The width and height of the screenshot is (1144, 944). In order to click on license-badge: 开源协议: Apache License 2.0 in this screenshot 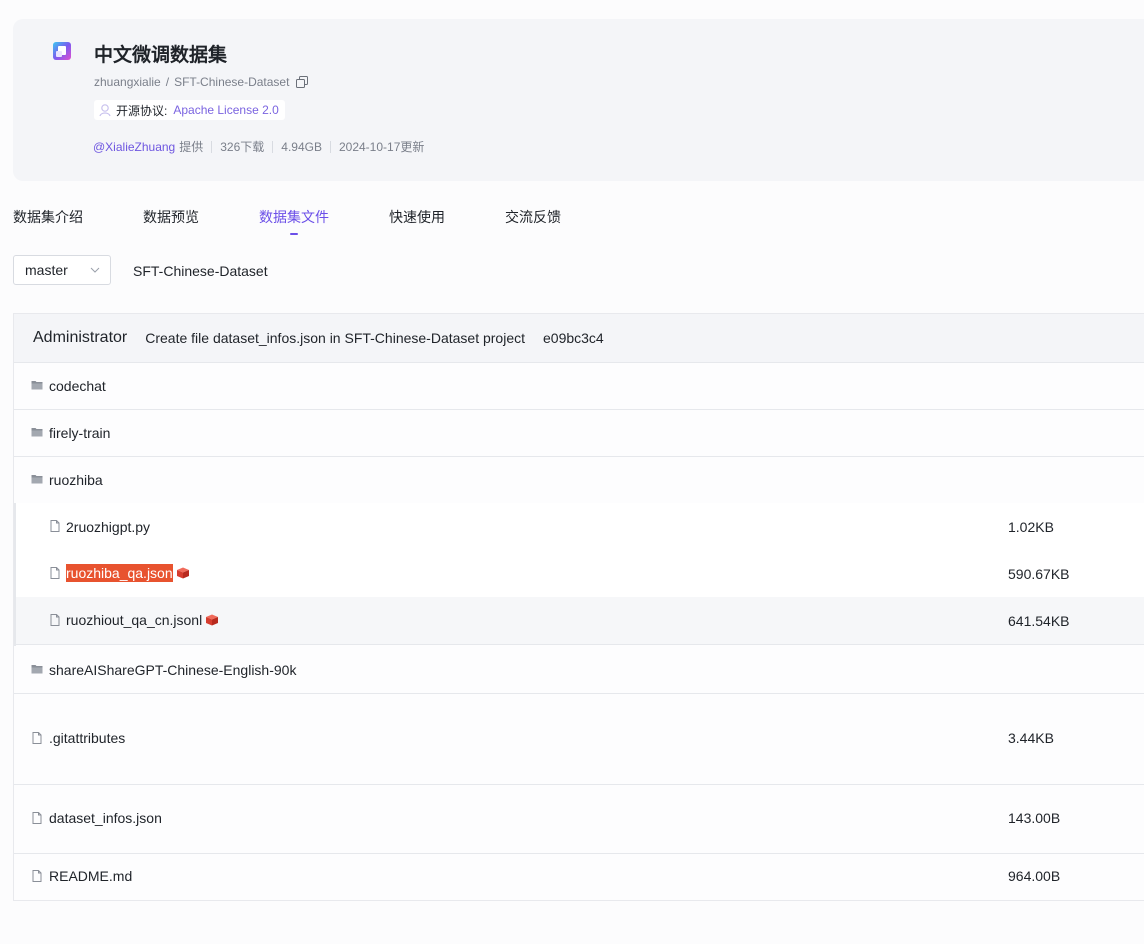, I will do `click(189, 110)`.